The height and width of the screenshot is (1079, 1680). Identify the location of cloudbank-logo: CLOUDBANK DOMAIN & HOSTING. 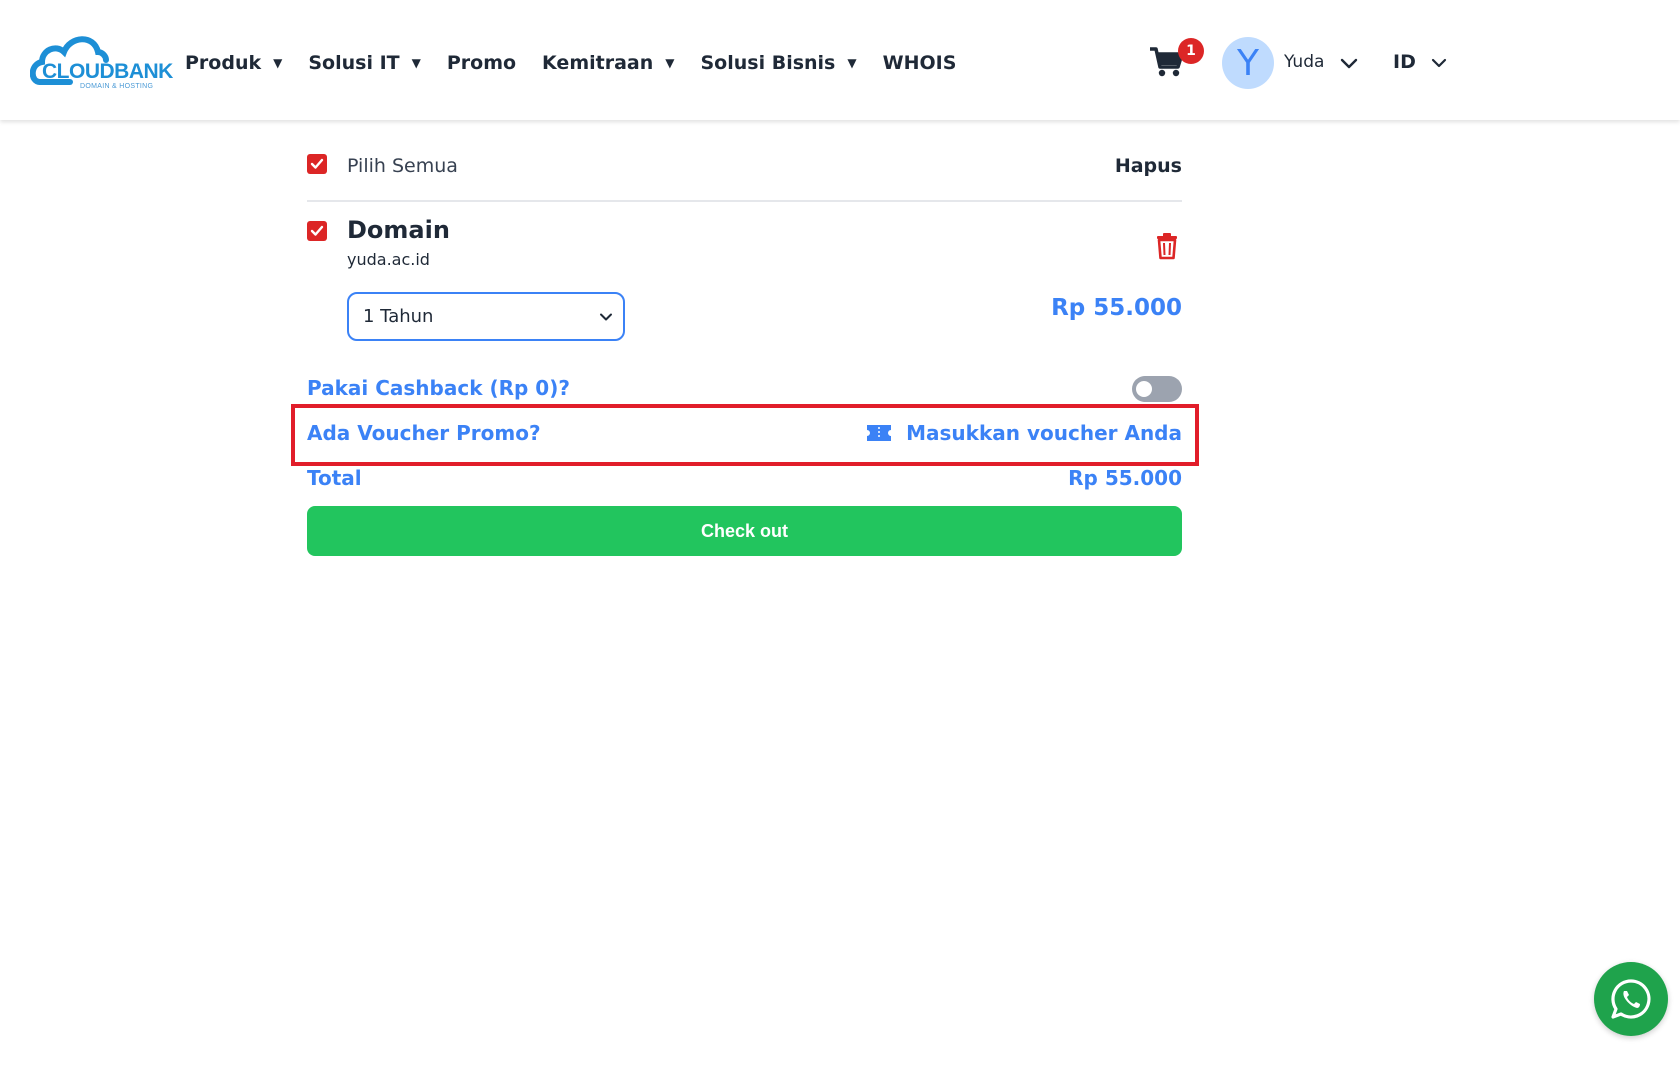
(101, 62).